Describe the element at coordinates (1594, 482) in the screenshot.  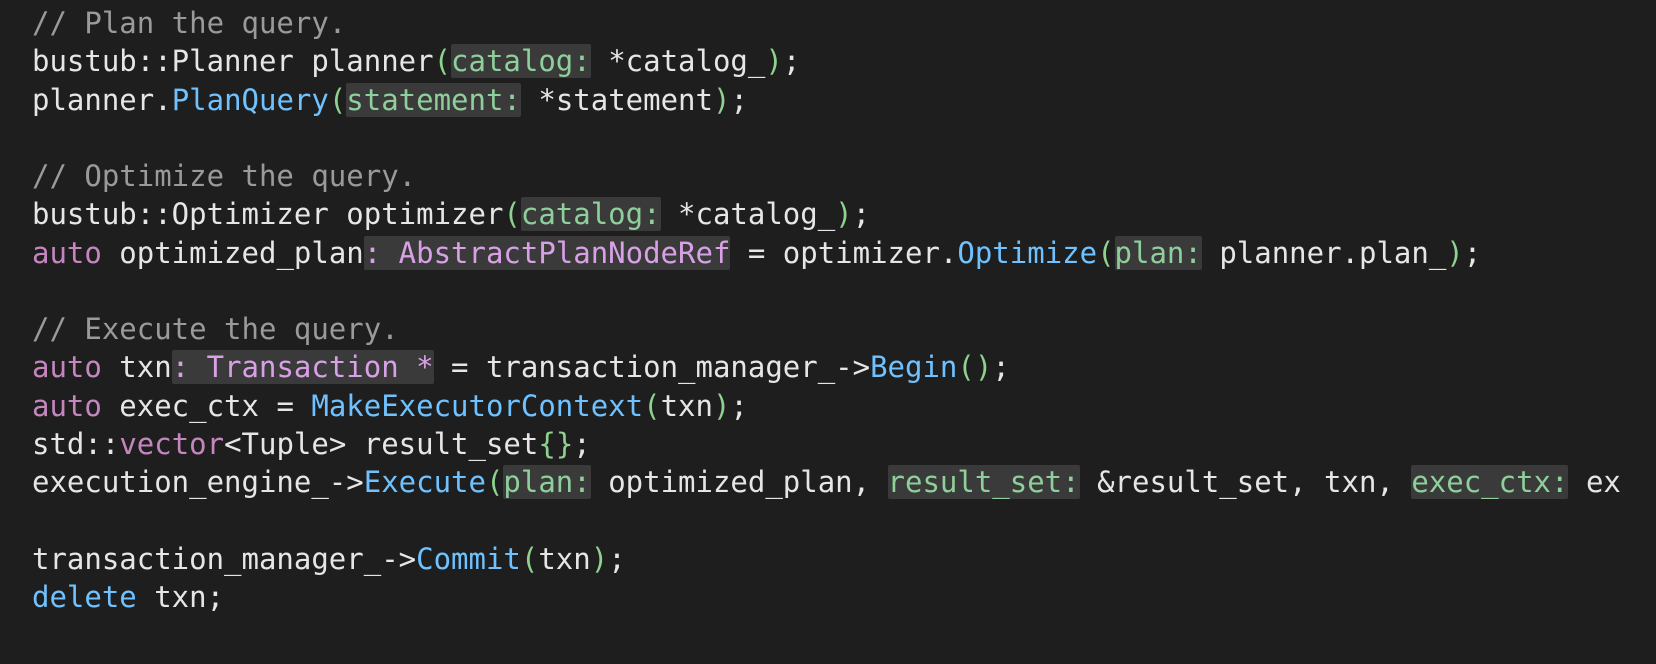
I see `code-token: ex` at that location.